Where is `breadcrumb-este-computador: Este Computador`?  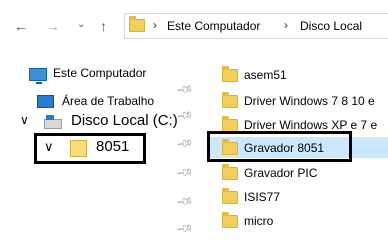 breadcrumb-este-computador: Este Computador is located at coordinates (213, 26).